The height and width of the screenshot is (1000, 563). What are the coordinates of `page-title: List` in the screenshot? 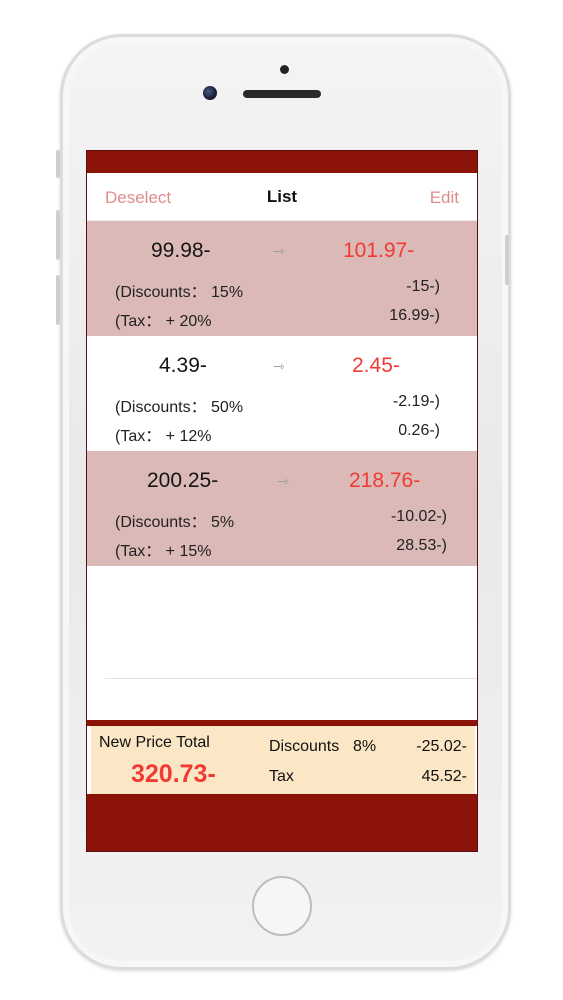 It's located at (282, 196).